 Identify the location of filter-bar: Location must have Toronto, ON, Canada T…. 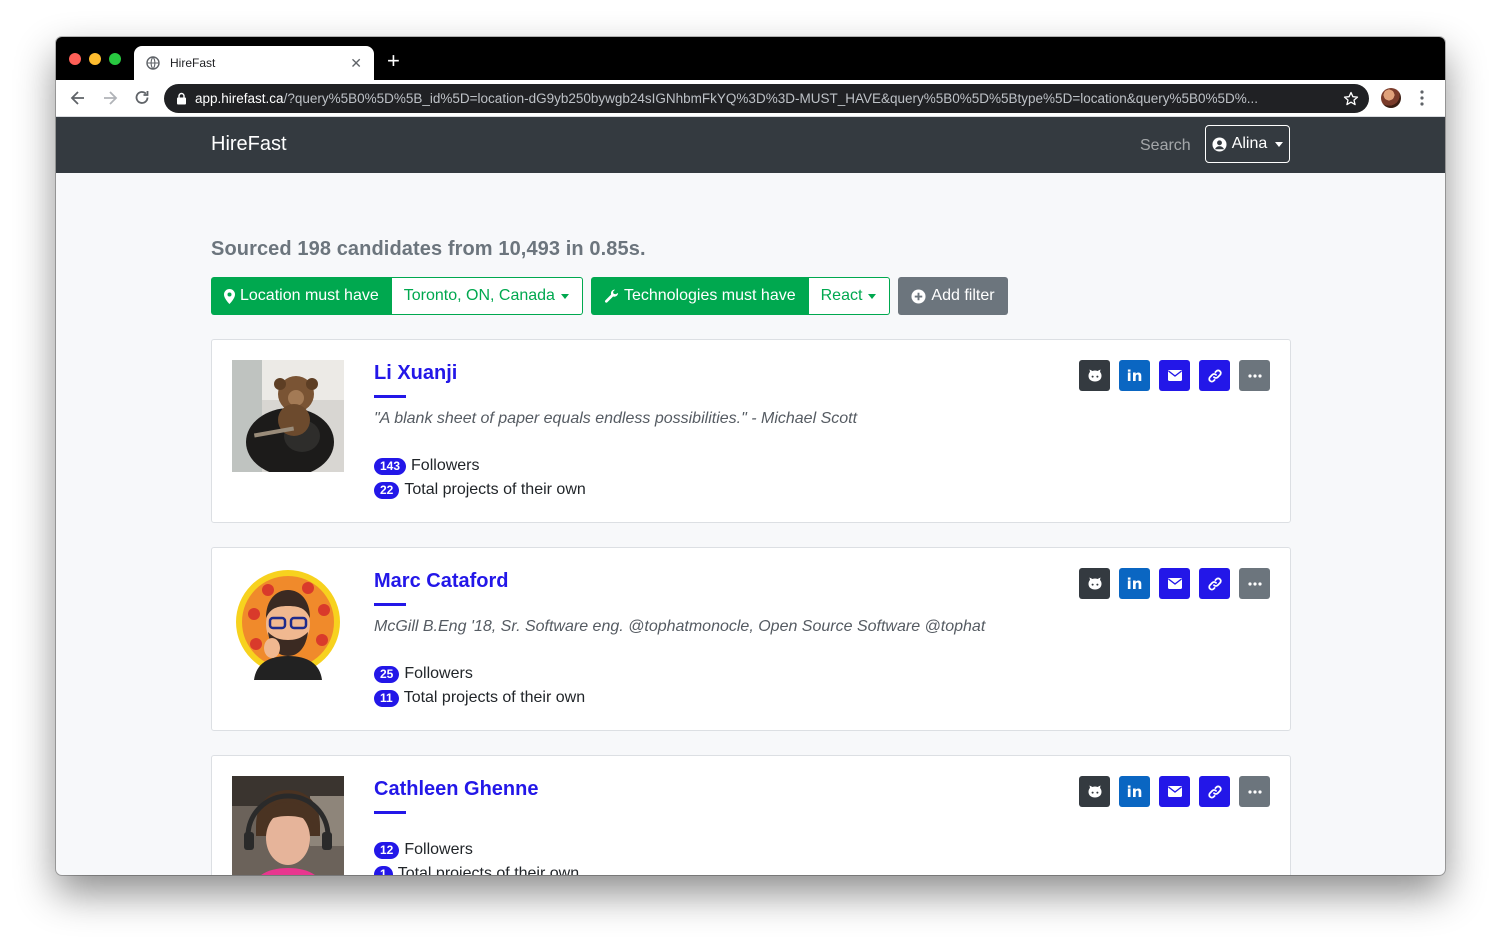
(609, 296).